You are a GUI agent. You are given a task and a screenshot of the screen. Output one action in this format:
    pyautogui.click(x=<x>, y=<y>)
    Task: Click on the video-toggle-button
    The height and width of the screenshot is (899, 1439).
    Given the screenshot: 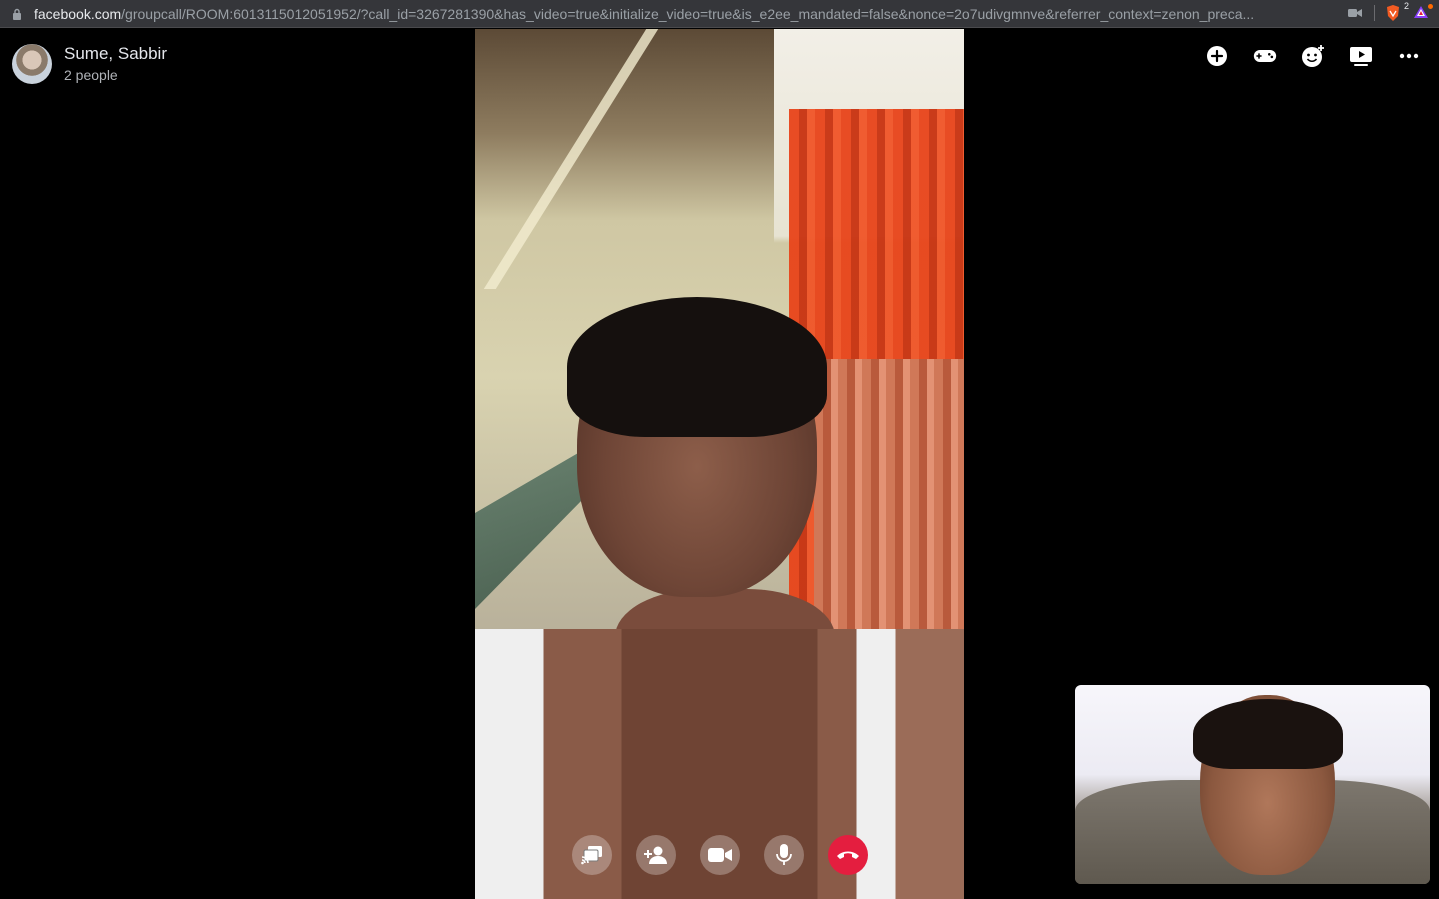 What is the action you would take?
    pyautogui.click(x=720, y=855)
    